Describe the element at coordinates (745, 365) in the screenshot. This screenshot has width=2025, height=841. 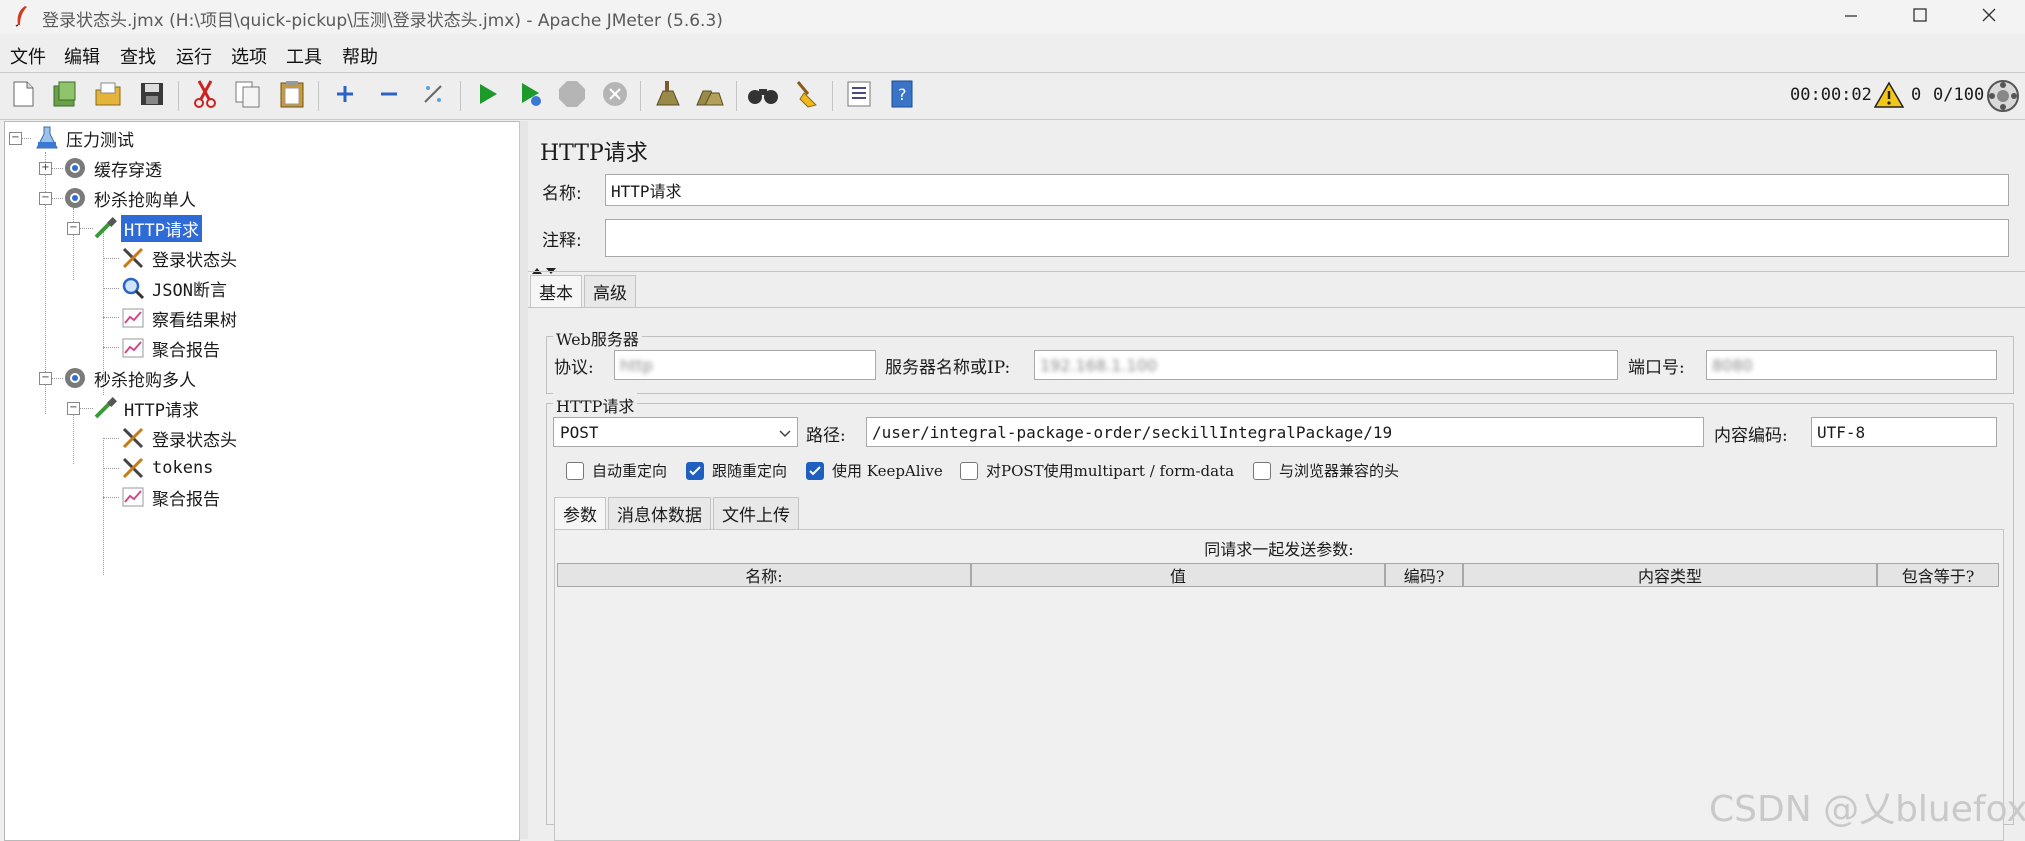
I see `protocol-input: http` at that location.